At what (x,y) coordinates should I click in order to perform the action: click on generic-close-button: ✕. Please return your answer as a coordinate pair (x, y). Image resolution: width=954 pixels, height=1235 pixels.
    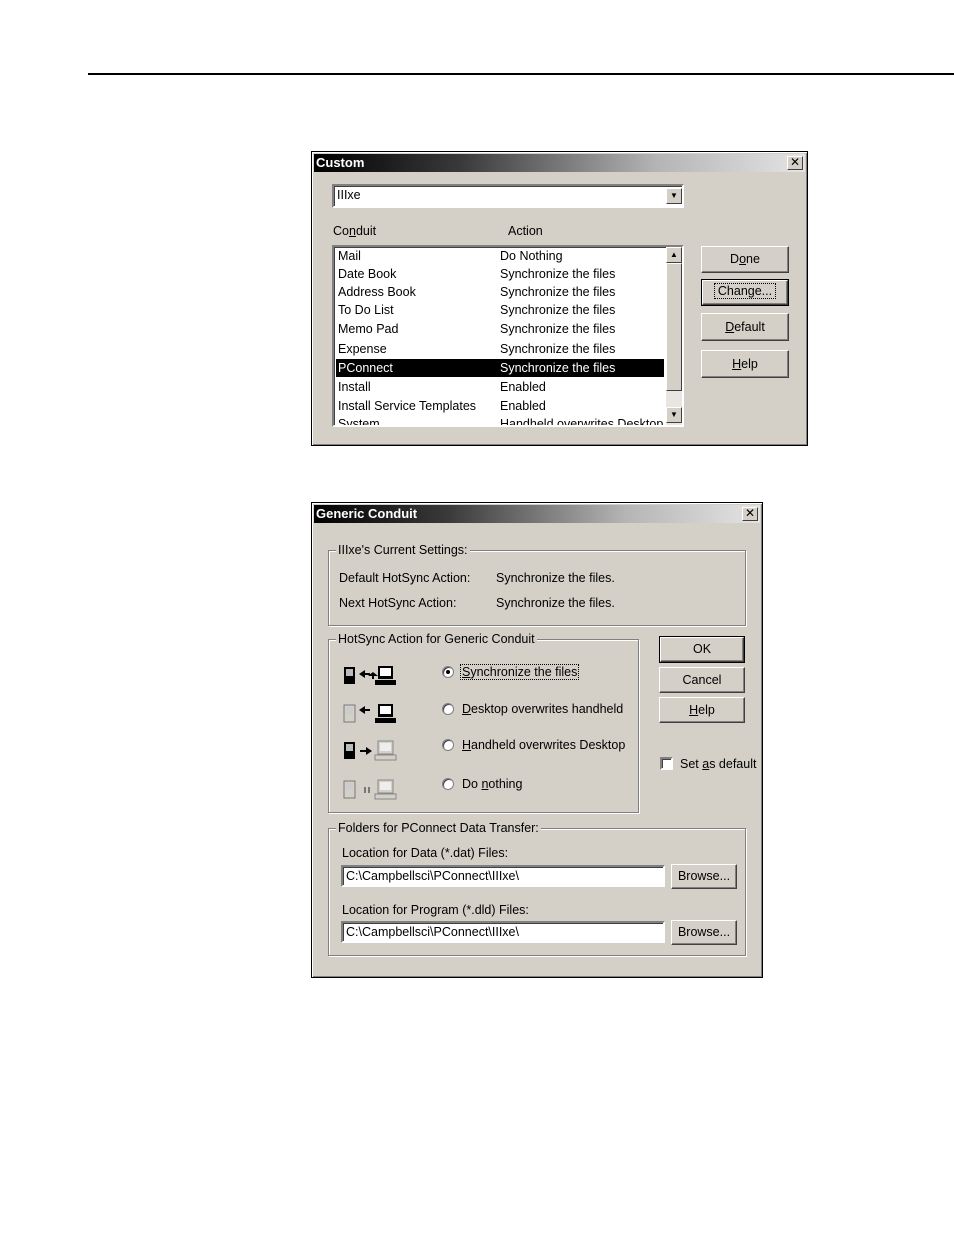
    Looking at the image, I should click on (750, 514).